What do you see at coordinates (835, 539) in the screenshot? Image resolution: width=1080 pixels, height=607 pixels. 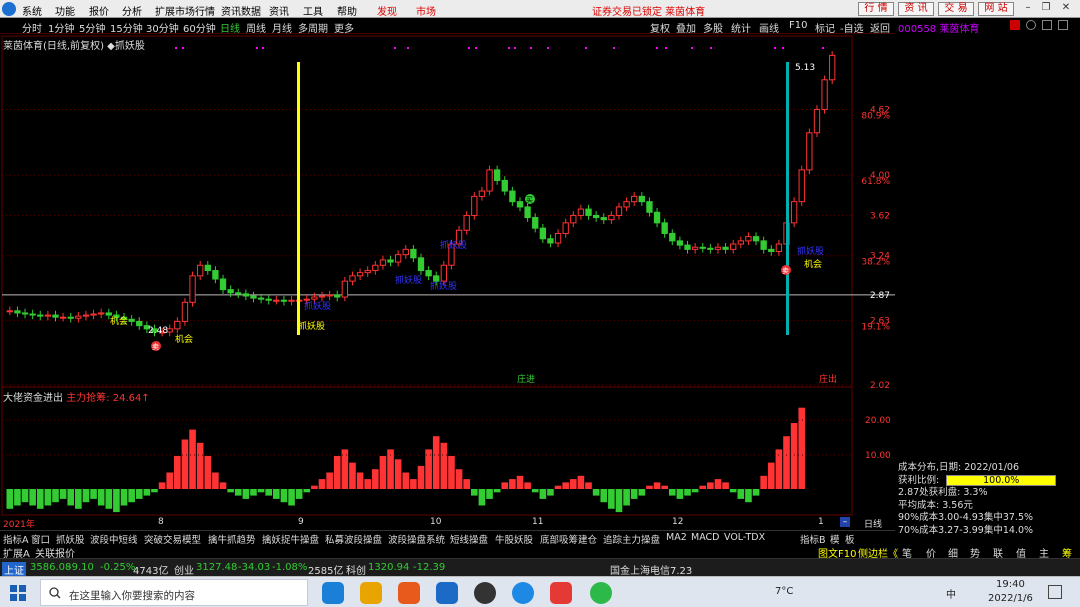 I see `tab-model: 模` at bounding box center [835, 539].